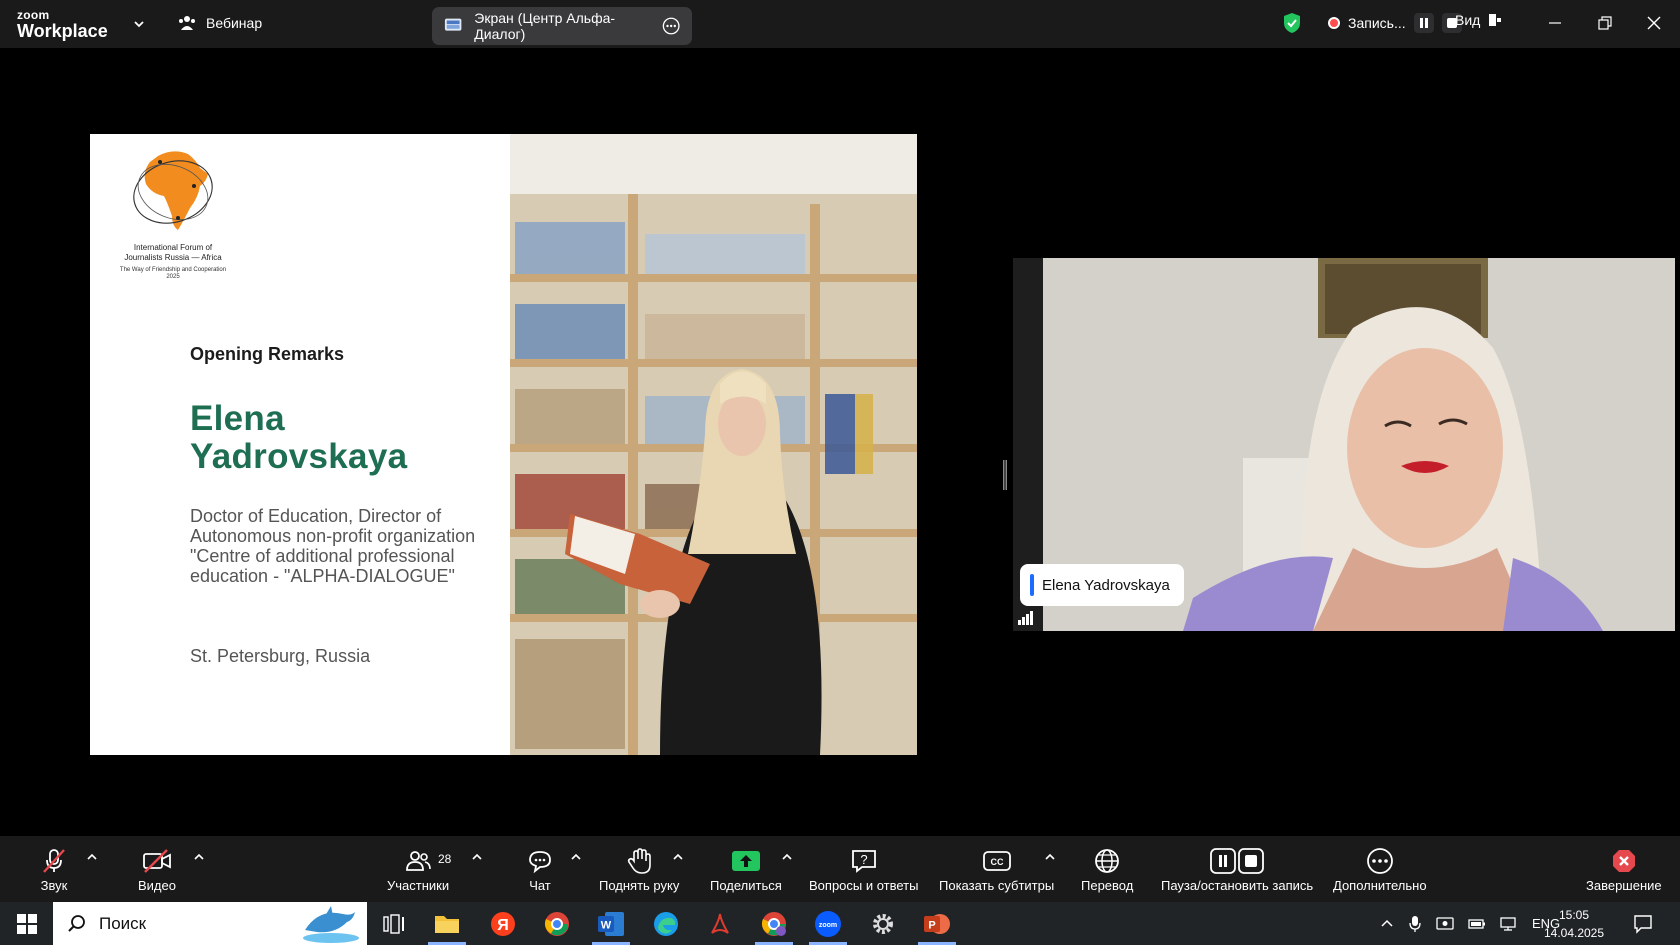  What do you see at coordinates (187, 23) in the screenshot?
I see `webinar-icon` at bounding box center [187, 23].